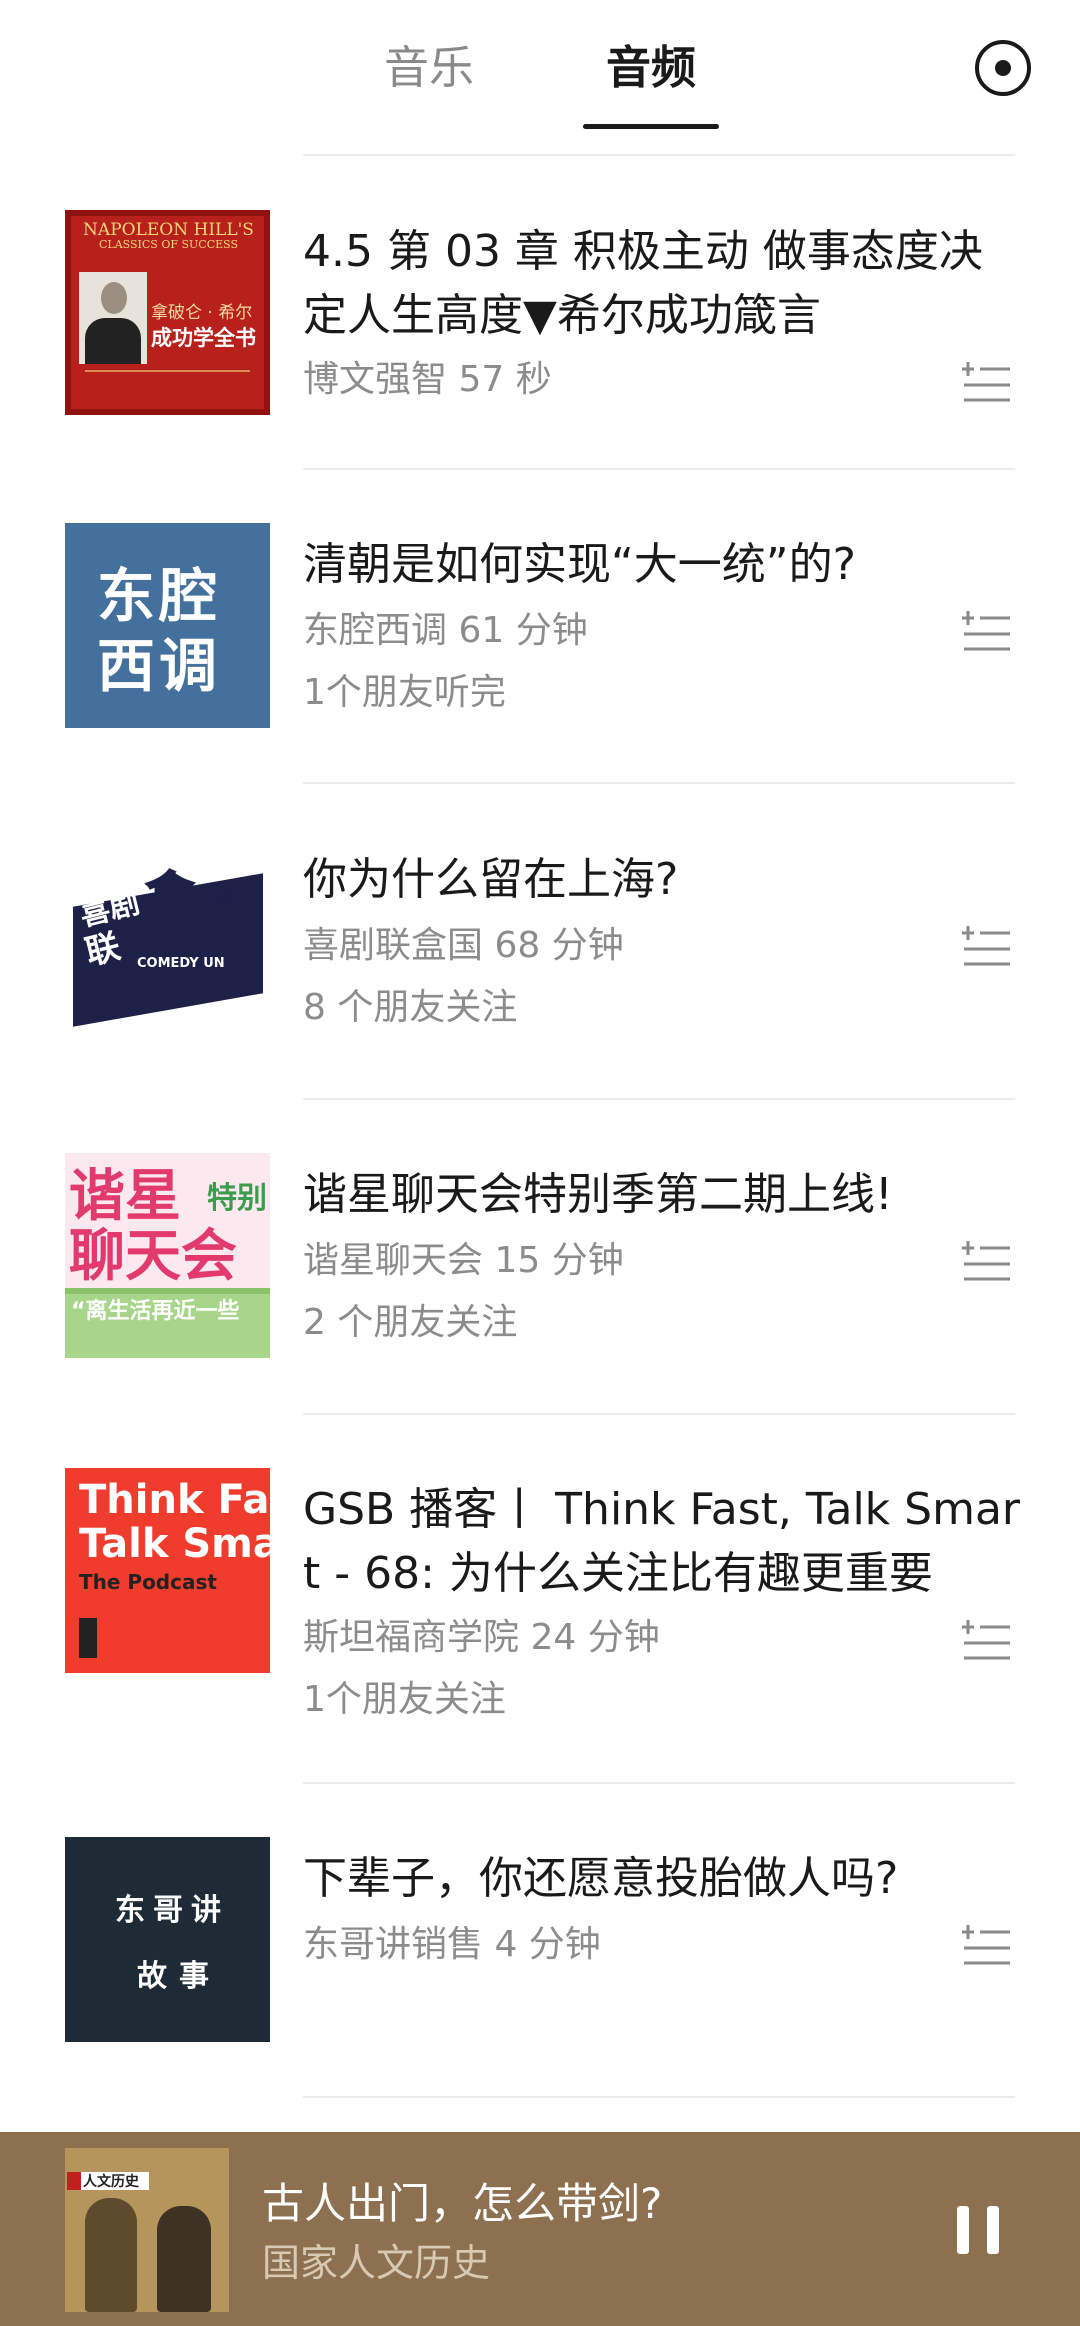 Image resolution: width=1080 pixels, height=2326 pixels. Describe the element at coordinates (148, 1582) in the screenshot. I see `cover-text: The Podcast` at that location.